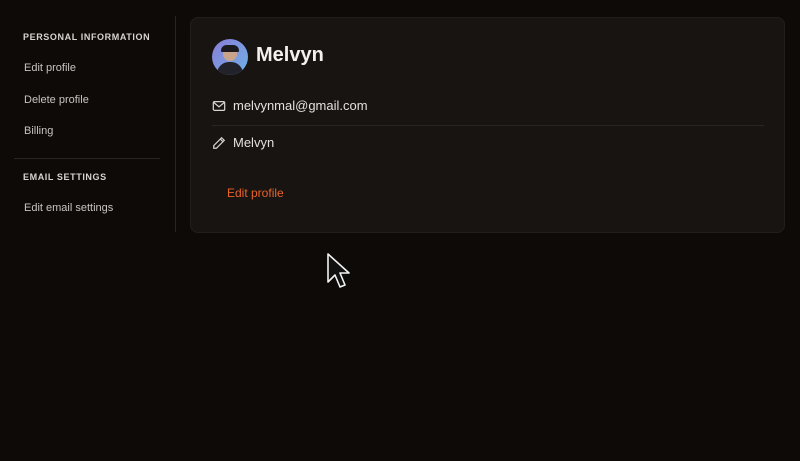  What do you see at coordinates (219, 105) in the screenshot?
I see `mail-icon` at bounding box center [219, 105].